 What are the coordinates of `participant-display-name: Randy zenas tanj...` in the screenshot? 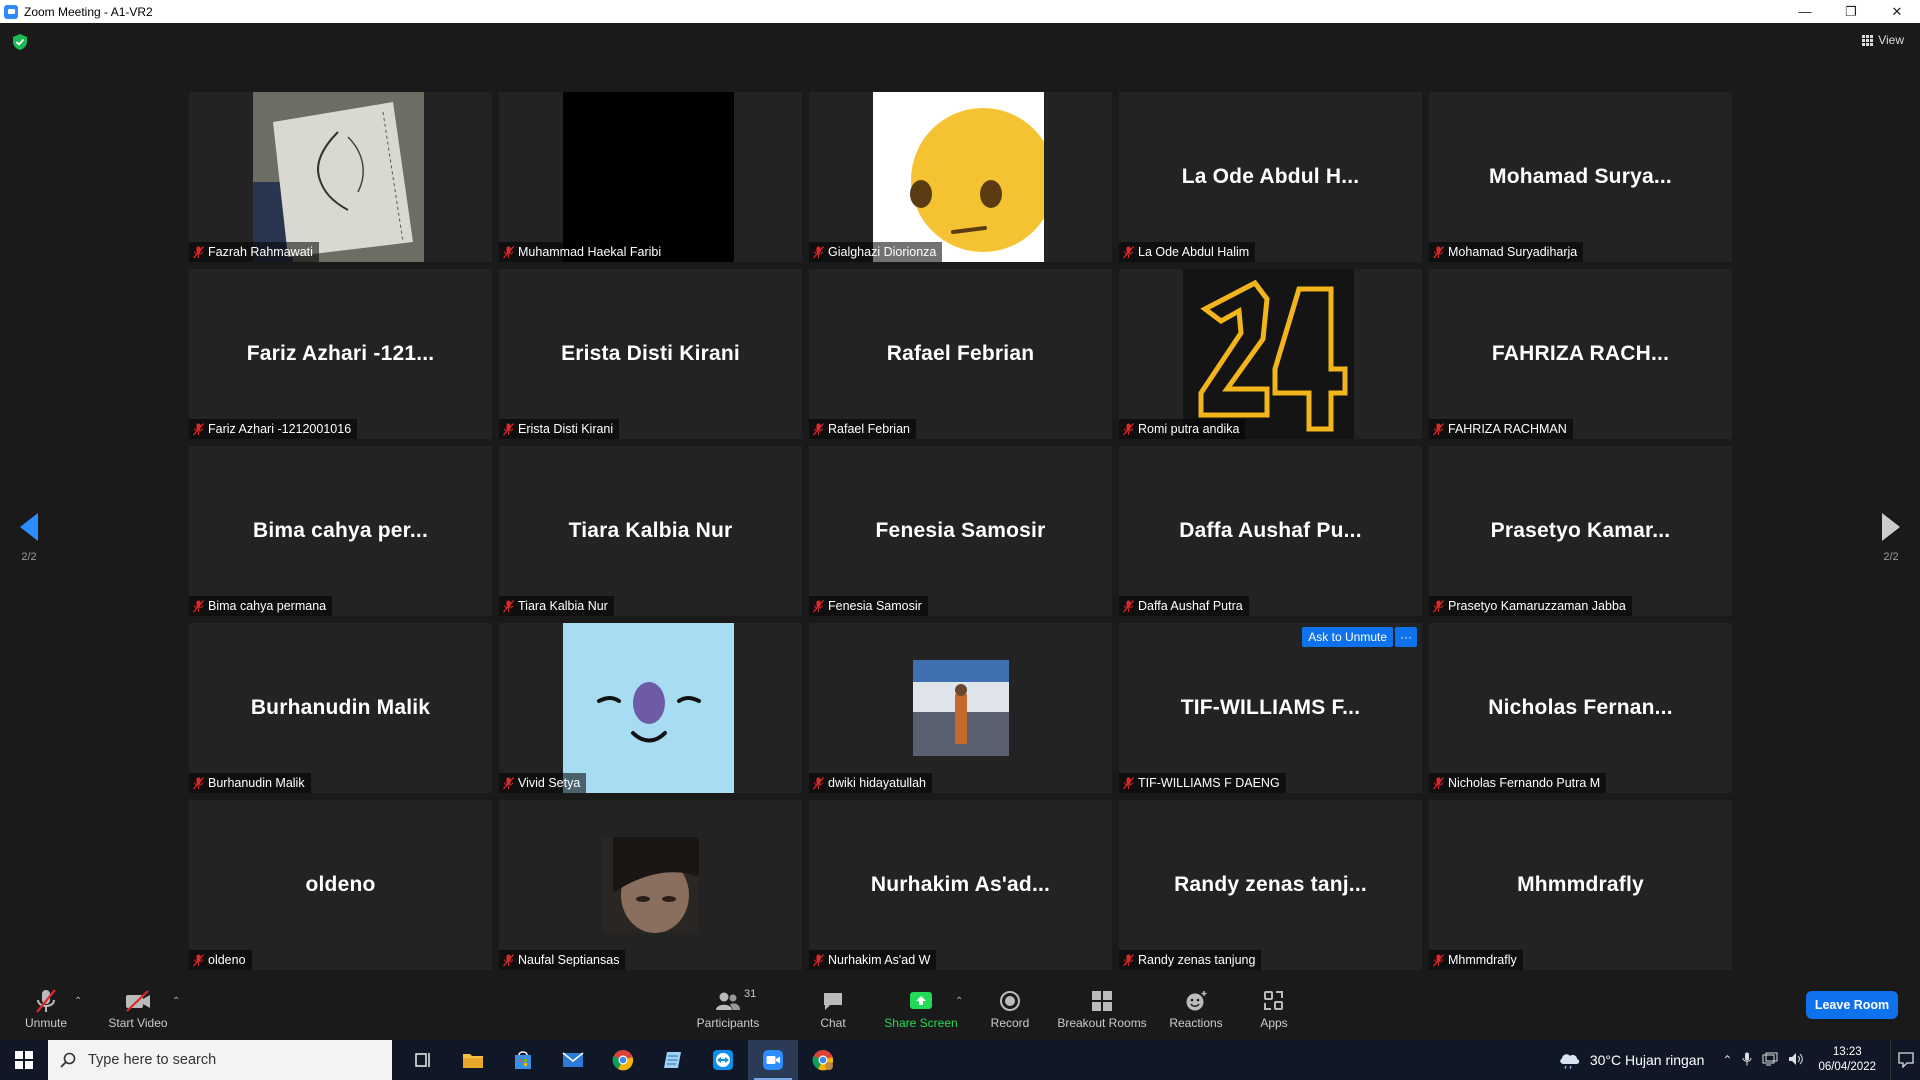 It's located at (1270, 884).